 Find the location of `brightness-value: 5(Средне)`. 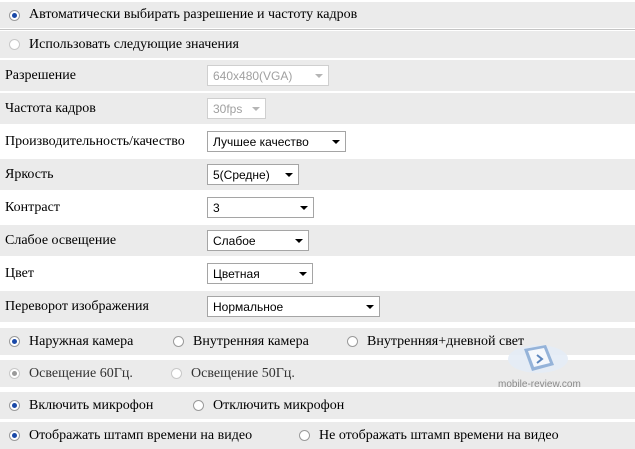

brightness-value: 5(Средне) is located at coordinates (241, 174).